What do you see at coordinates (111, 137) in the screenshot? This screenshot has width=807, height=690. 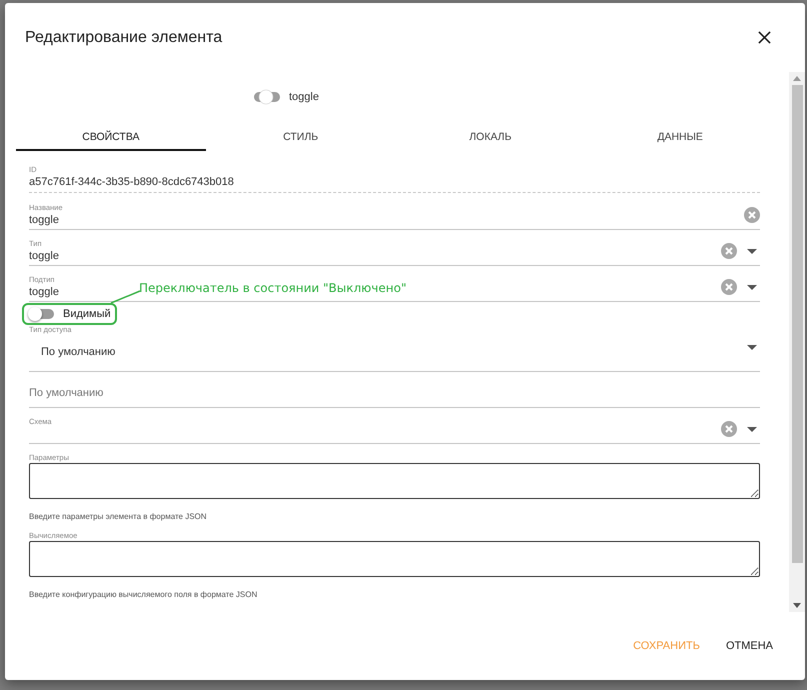 I see `tab: СВОЙСТВА` at bounding box center [111, 137].